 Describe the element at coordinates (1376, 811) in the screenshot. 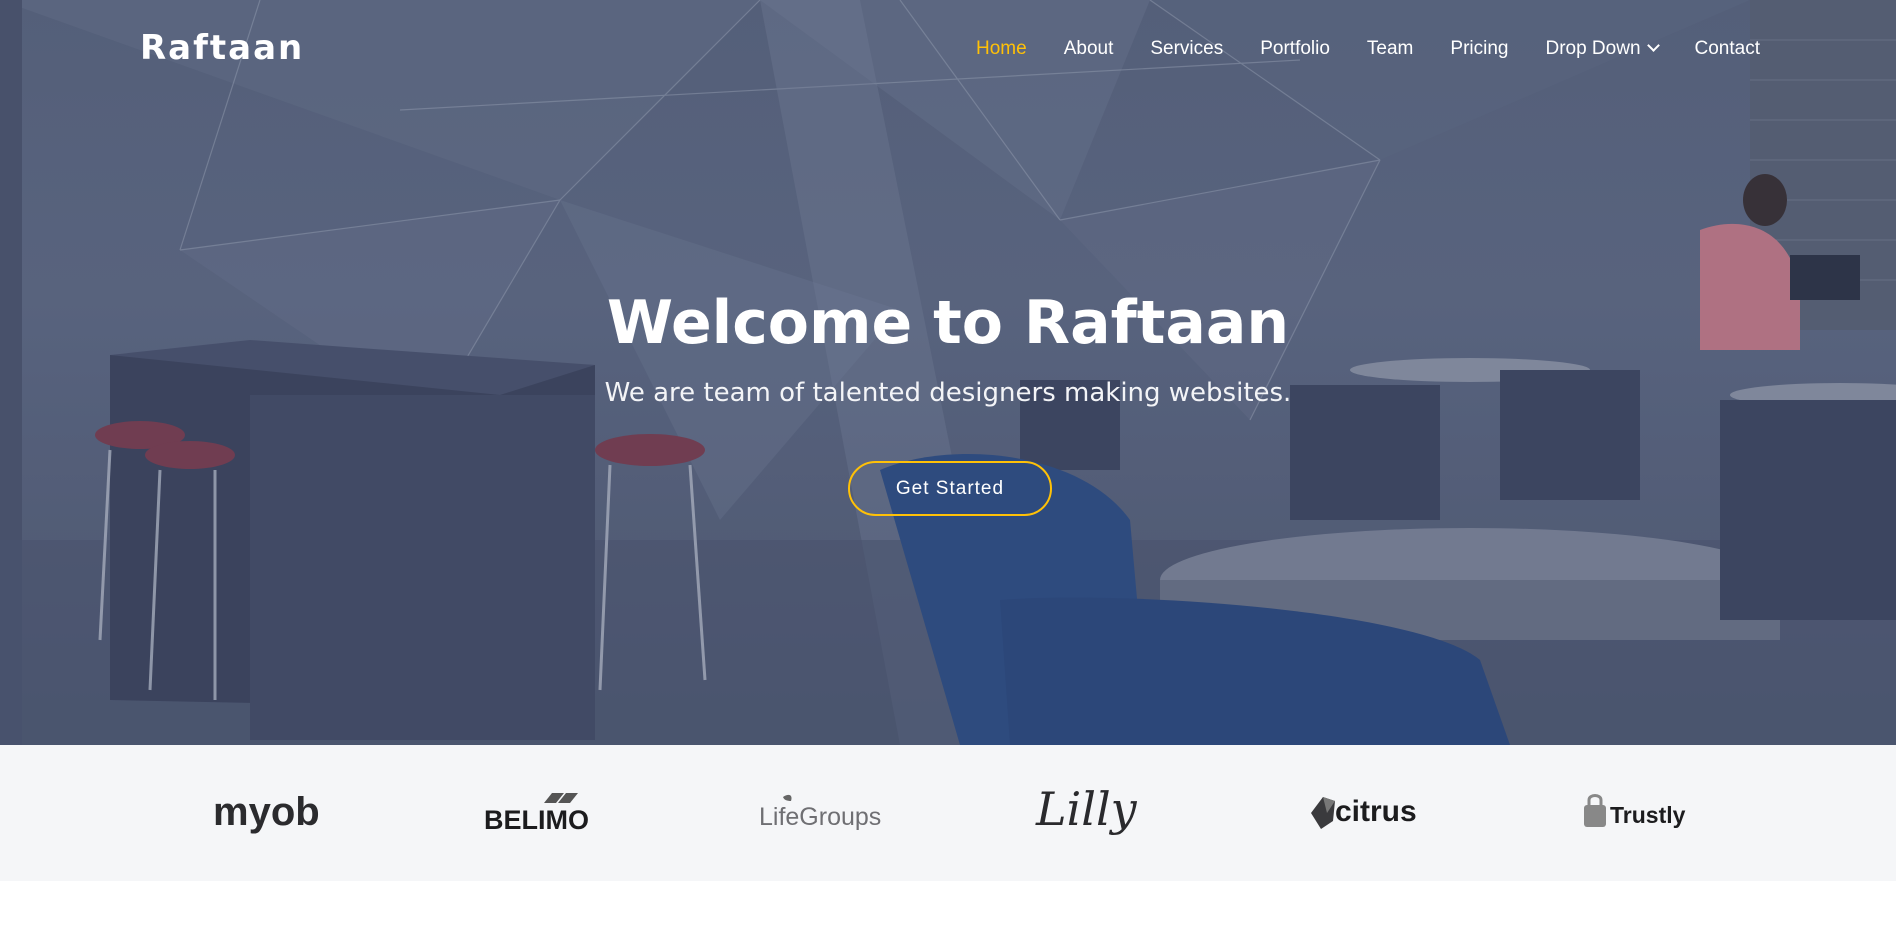

I see `citrus-wordmark: citrus` at that location.